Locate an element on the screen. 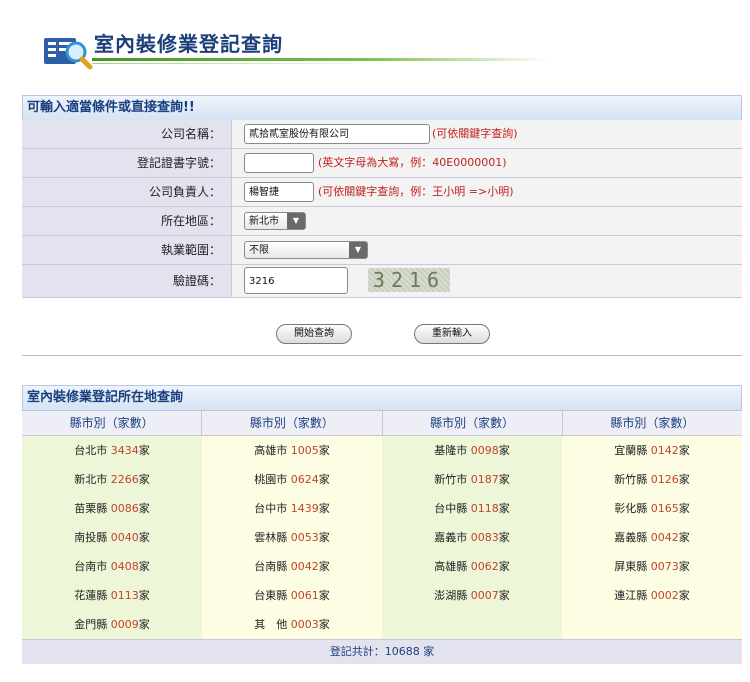 This screenshot has width=750, height=682. county-cell: 雲林縣 0053家 is located at coordinates (292, 537).